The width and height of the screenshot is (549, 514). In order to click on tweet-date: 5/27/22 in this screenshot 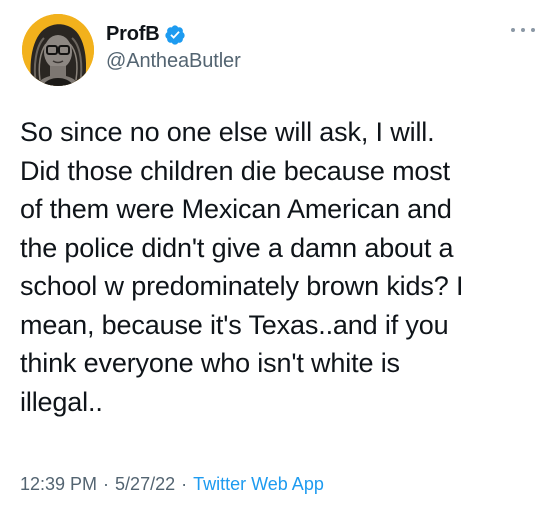, I will do `click(145, 484)`.